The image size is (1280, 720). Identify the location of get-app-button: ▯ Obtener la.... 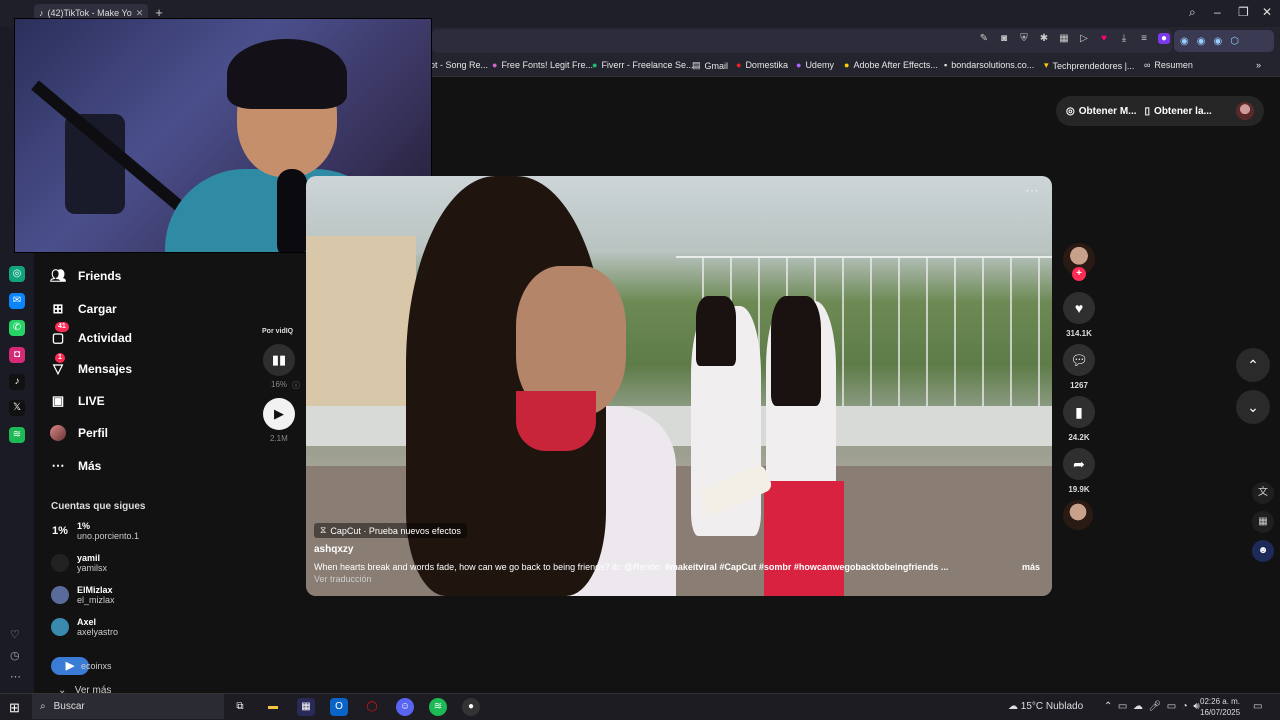
(1178, 111).